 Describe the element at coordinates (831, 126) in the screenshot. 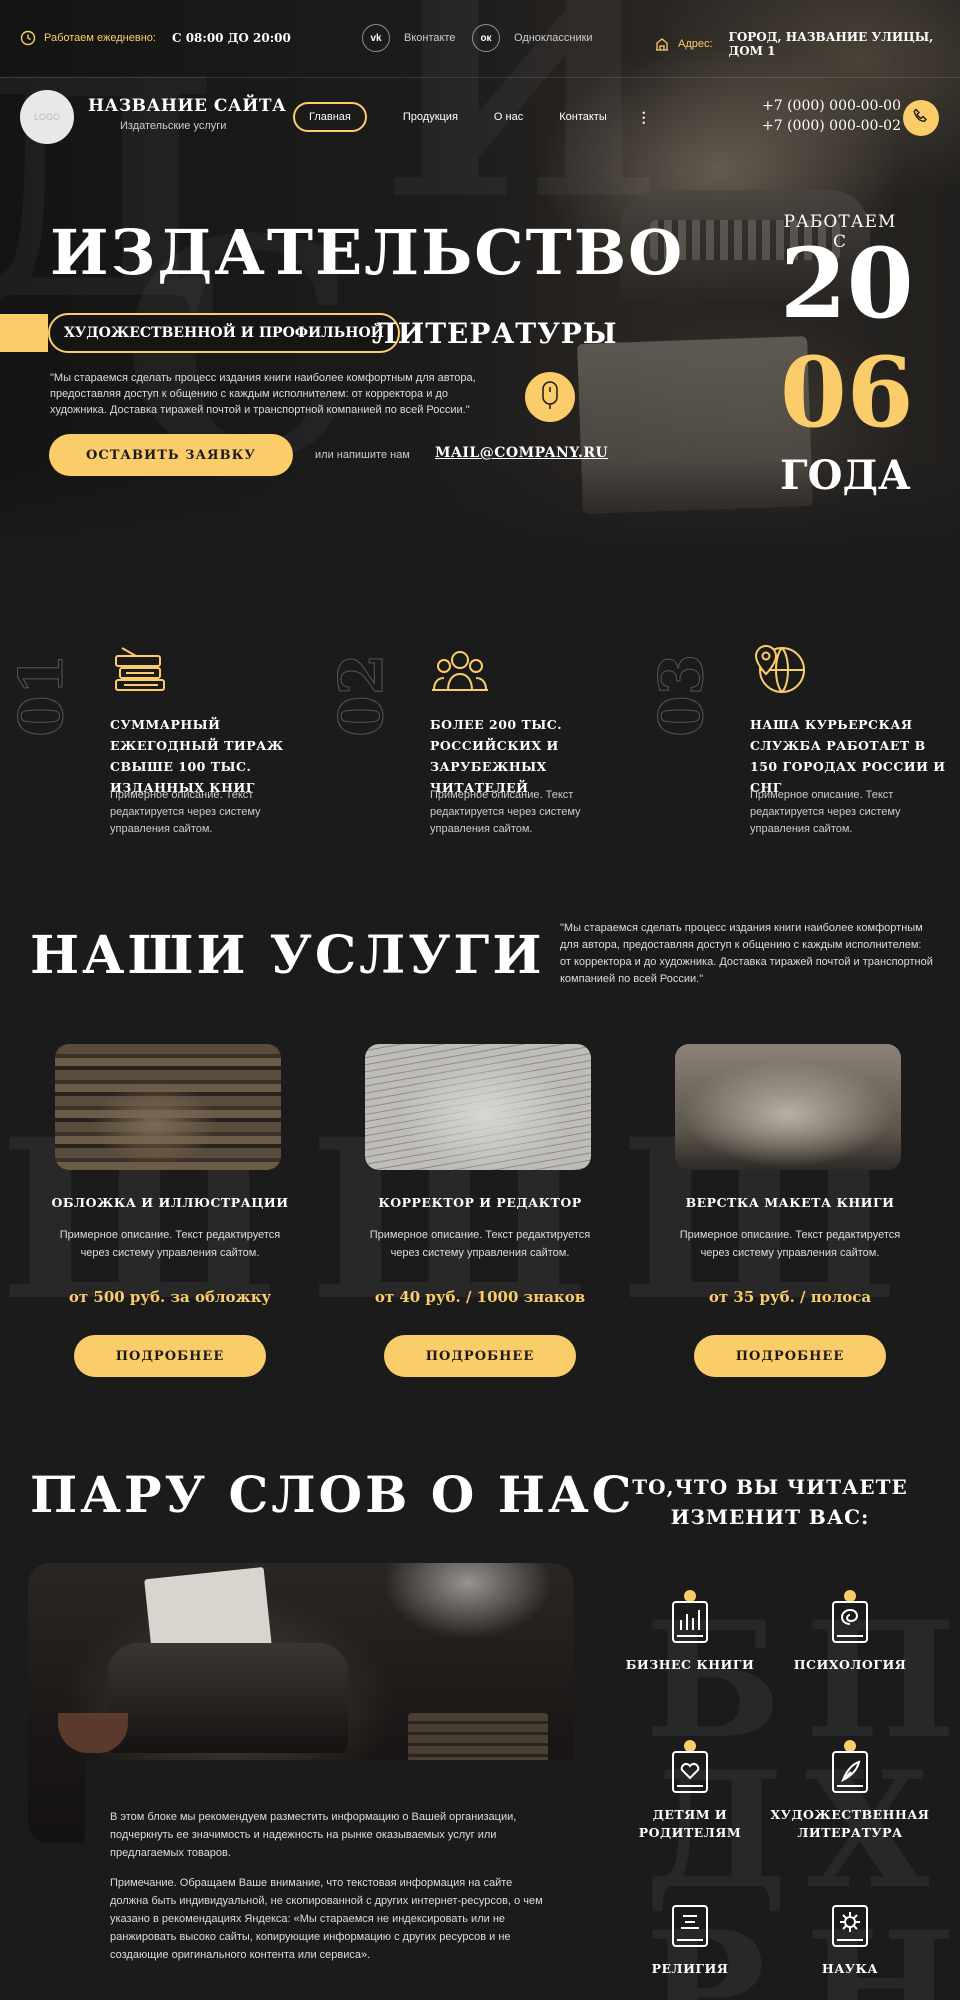

I see `phone-2: +7 (000) 000-00-02` at that location.